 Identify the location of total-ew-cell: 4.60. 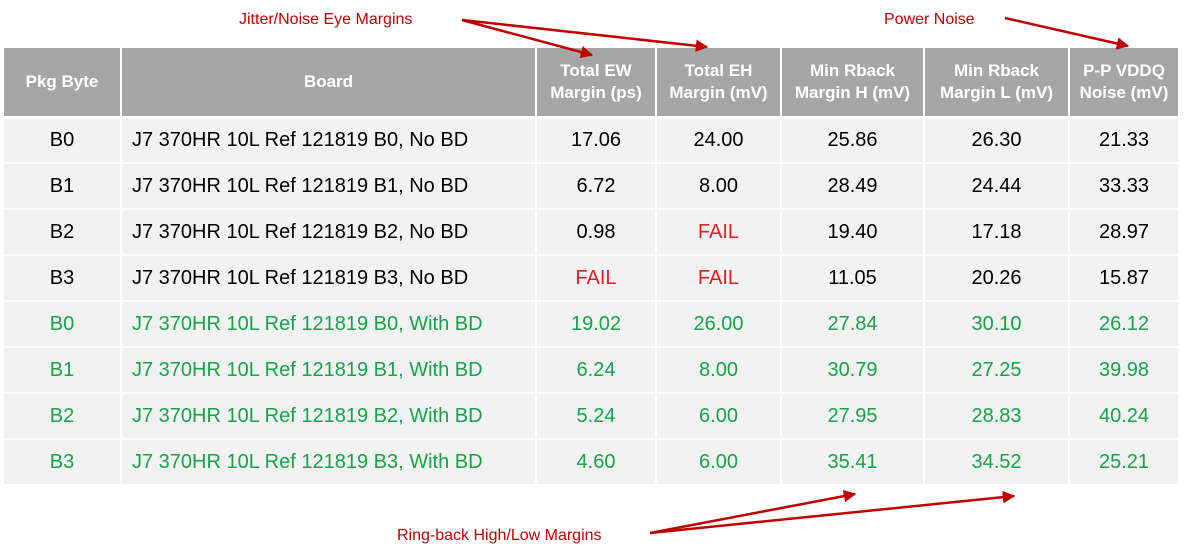
(596, 462).